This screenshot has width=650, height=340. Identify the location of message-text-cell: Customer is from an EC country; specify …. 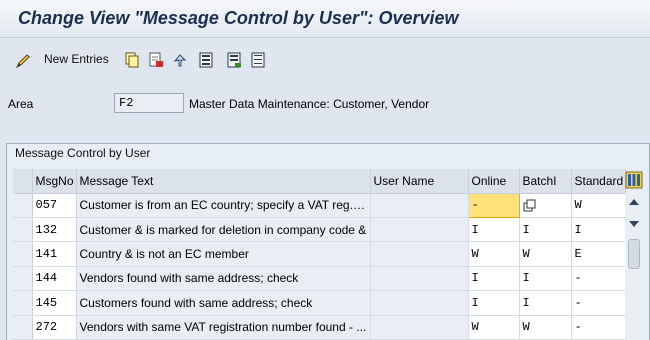
(223, 205).